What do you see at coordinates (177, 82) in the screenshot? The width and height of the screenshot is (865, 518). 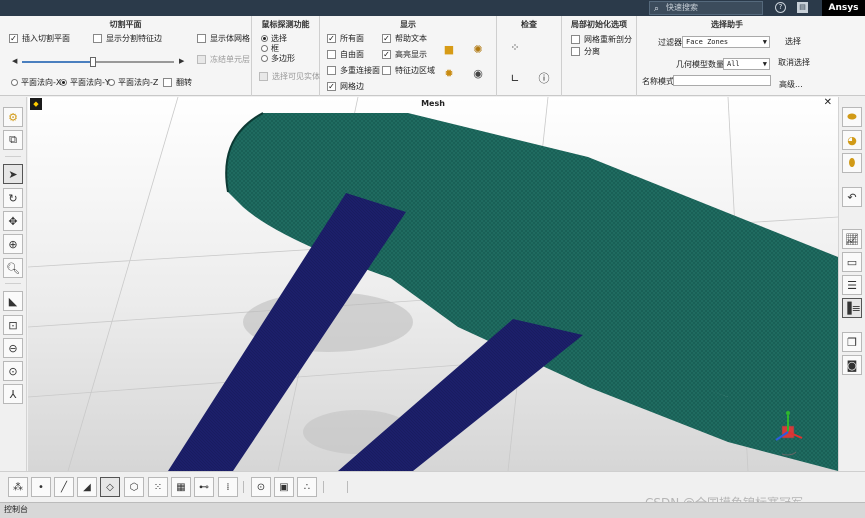 I see `flip-checkbox: 翻转` at bounding box center [177, 82].